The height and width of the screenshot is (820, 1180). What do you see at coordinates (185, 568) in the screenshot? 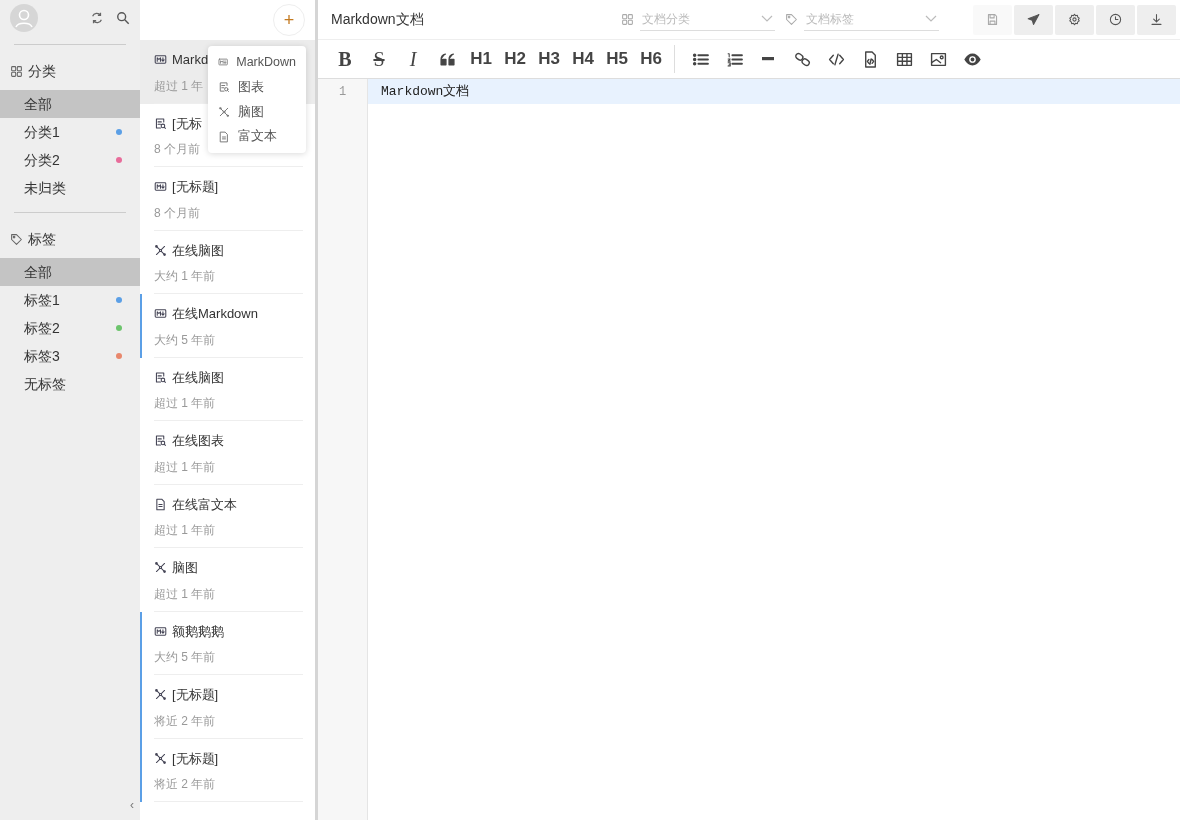
I see `document-title: 脑图` at bounding box center [185, 568].